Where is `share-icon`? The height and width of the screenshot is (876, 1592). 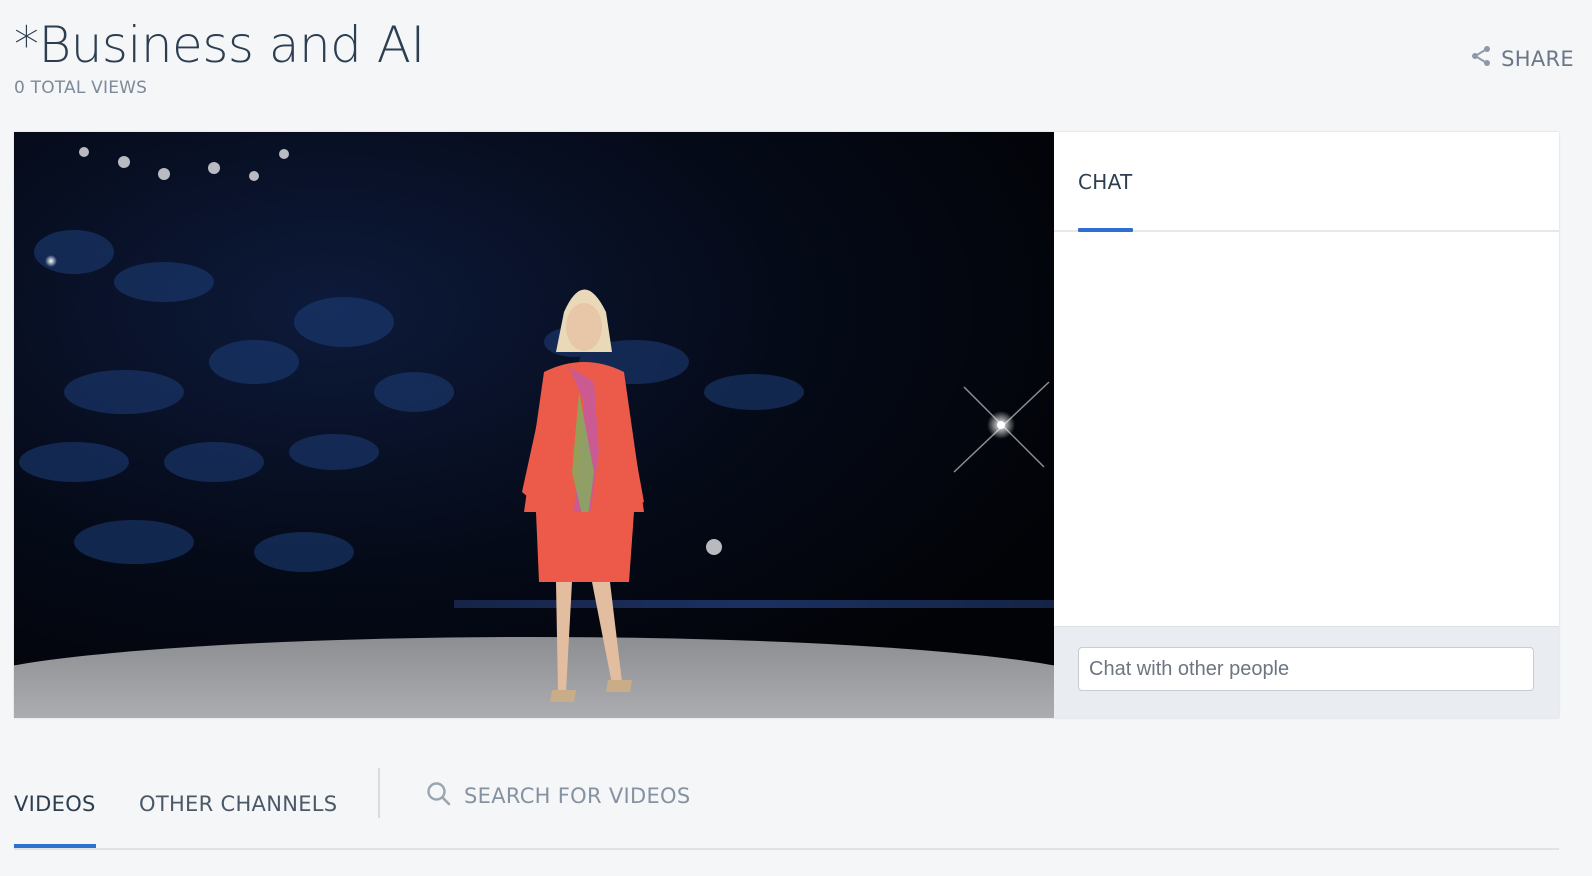
share-icon is located at coordinates (1481, 58).